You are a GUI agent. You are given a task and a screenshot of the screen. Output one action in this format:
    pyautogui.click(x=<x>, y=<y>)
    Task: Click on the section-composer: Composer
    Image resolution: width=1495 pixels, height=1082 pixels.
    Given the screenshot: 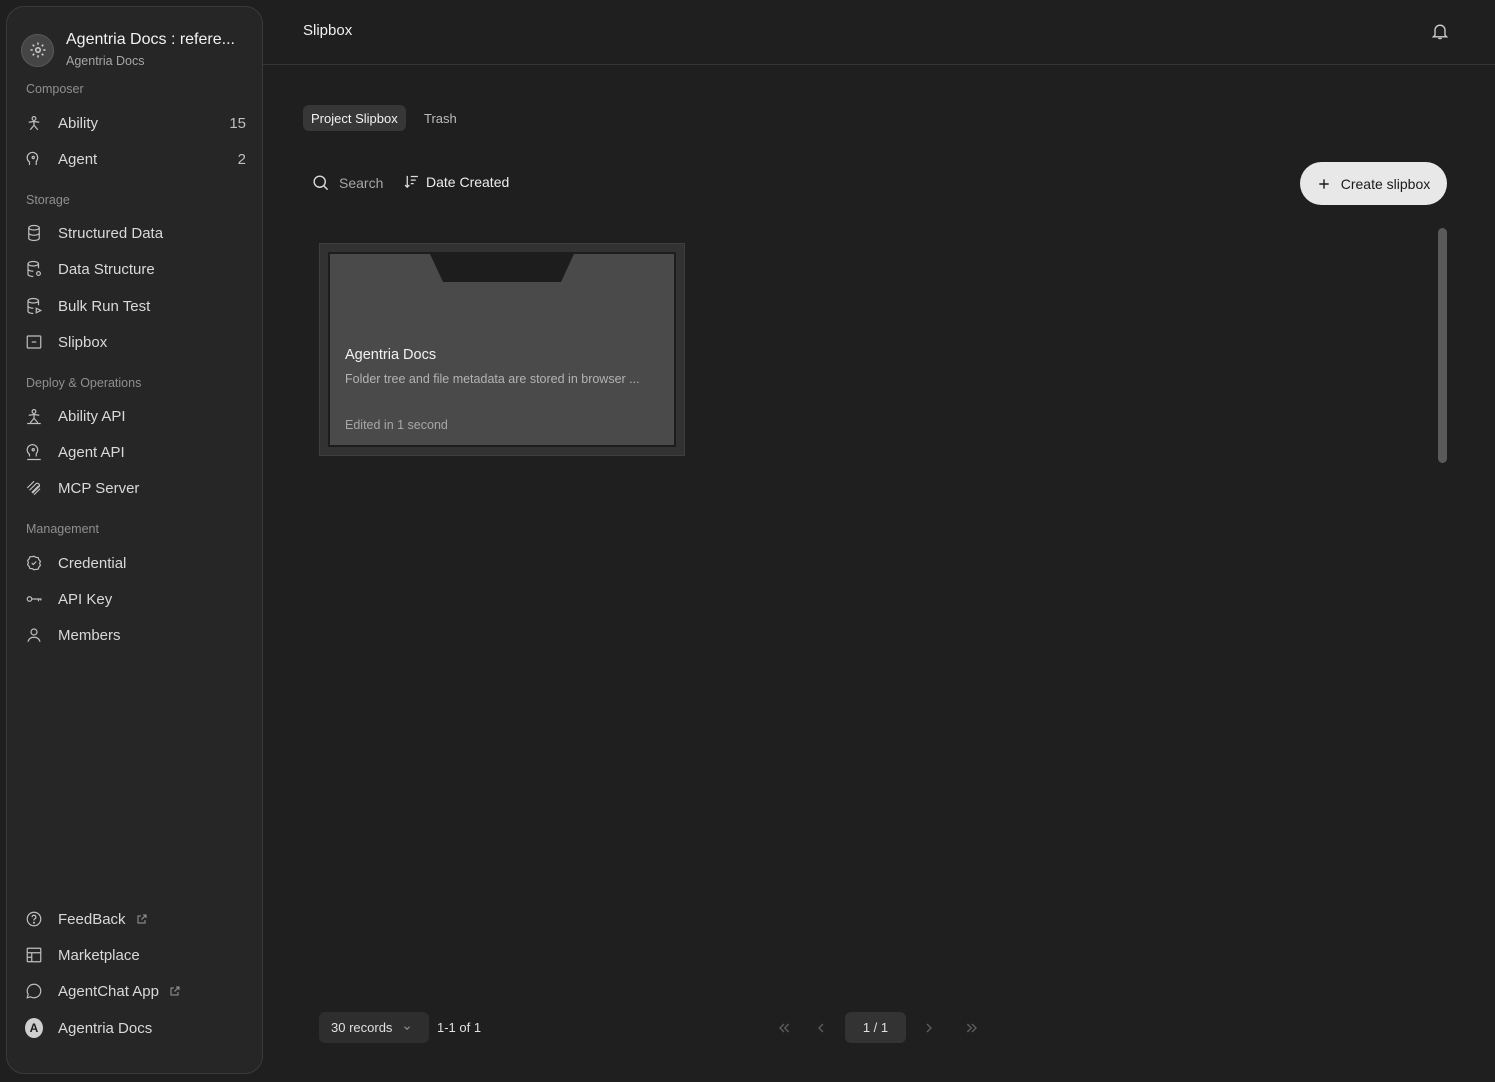 What is the action you would take?
    pyautogui.click(x=55, y=89)
    